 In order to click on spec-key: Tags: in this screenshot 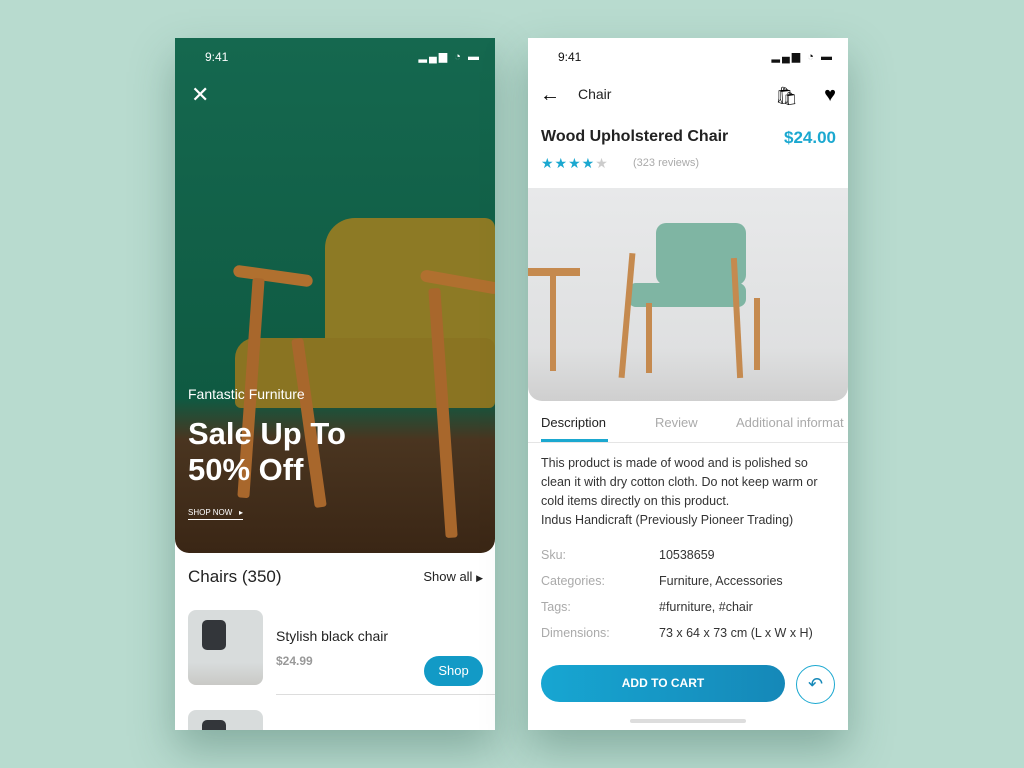, I will do `click(556, 607)`.